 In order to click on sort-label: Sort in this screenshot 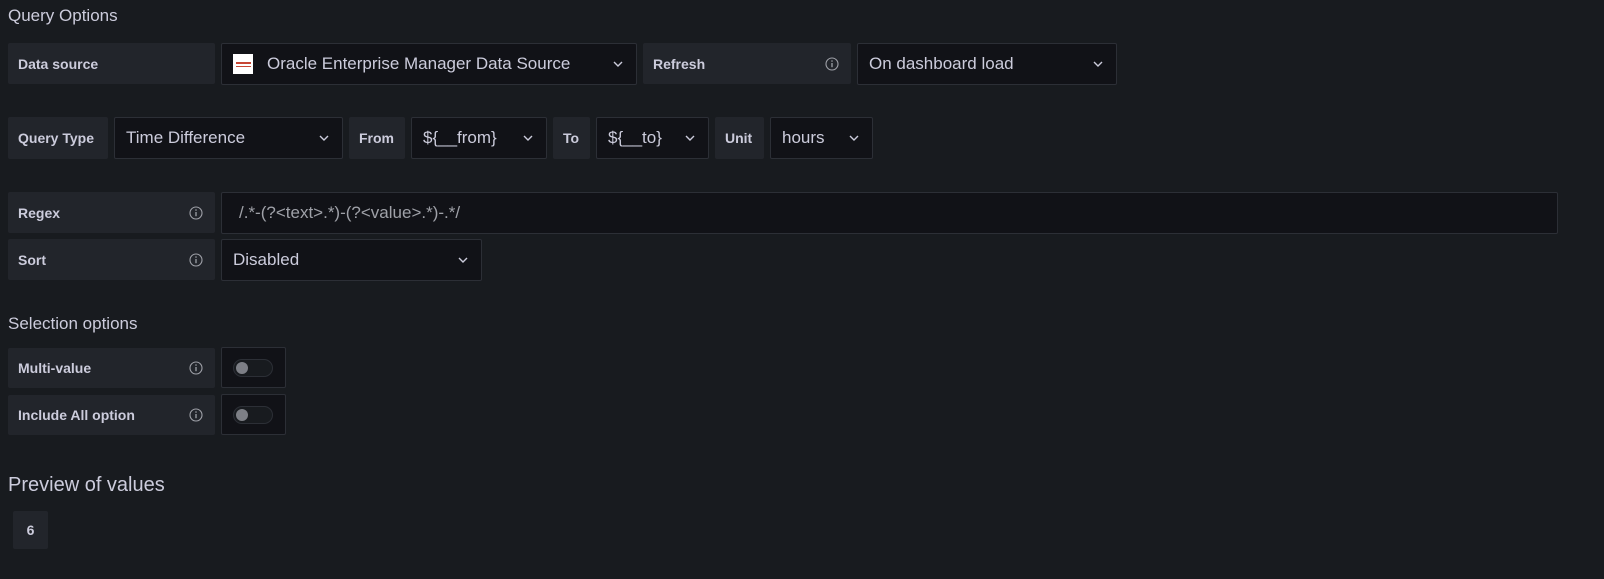, I will do `click(111, 259)`.